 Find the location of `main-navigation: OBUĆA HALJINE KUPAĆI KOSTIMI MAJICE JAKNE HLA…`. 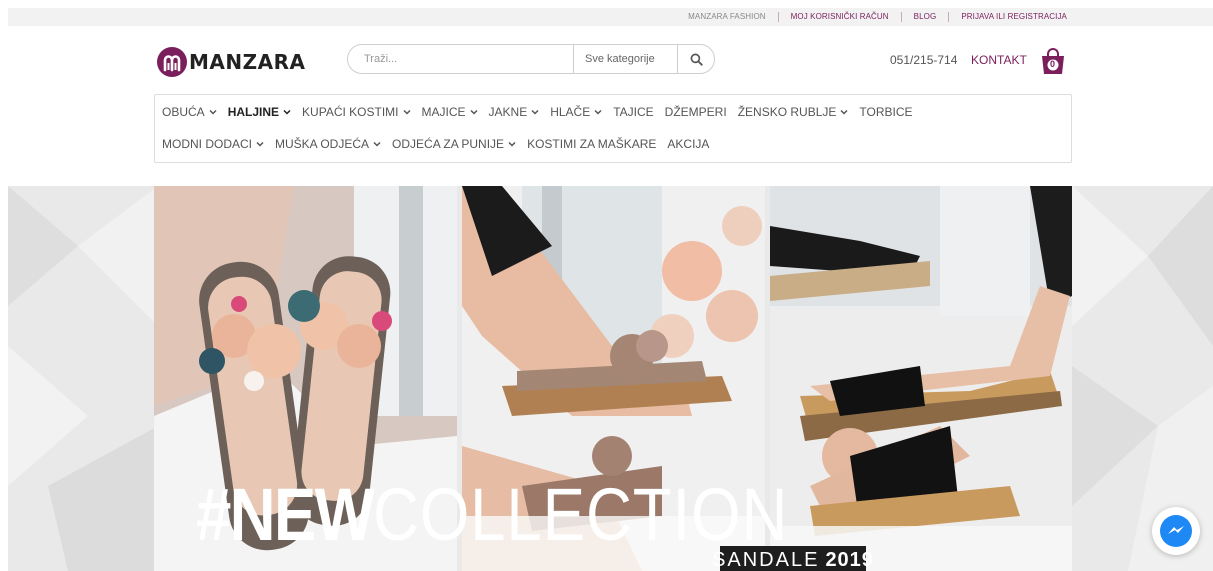

main-navigation: OBUĆA HALJINE KUPAĆI KOSTIMI MAJICE JAKNE HLA… is located at coordinates (613, 128).